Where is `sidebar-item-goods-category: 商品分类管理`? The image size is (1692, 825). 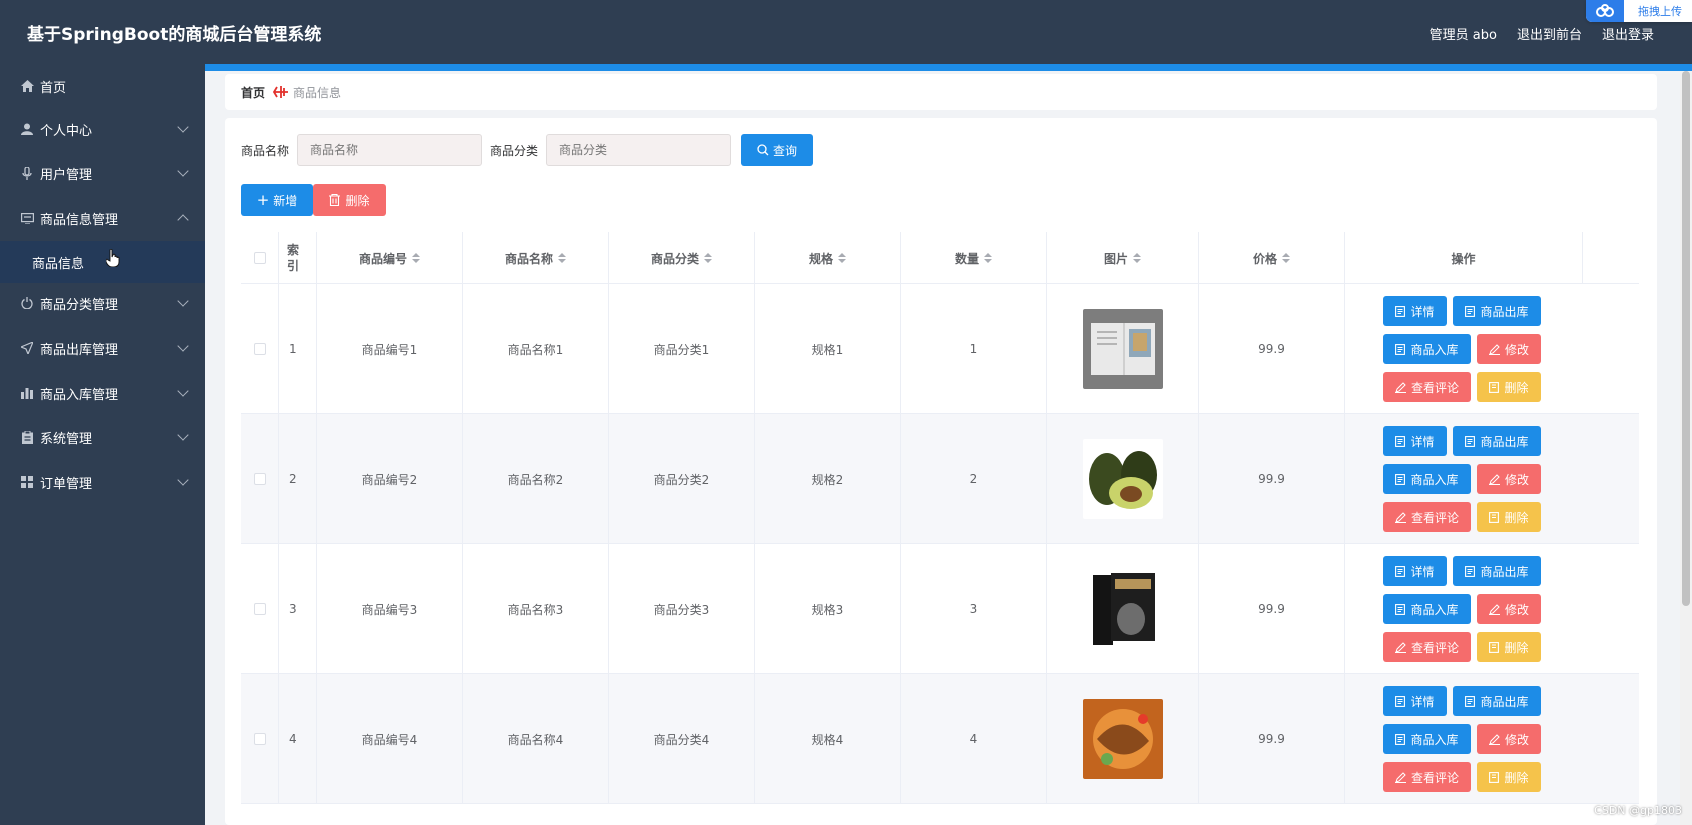 sidebar-item-goods-category: 商品分类管理 is located at coordinates (102, 303).